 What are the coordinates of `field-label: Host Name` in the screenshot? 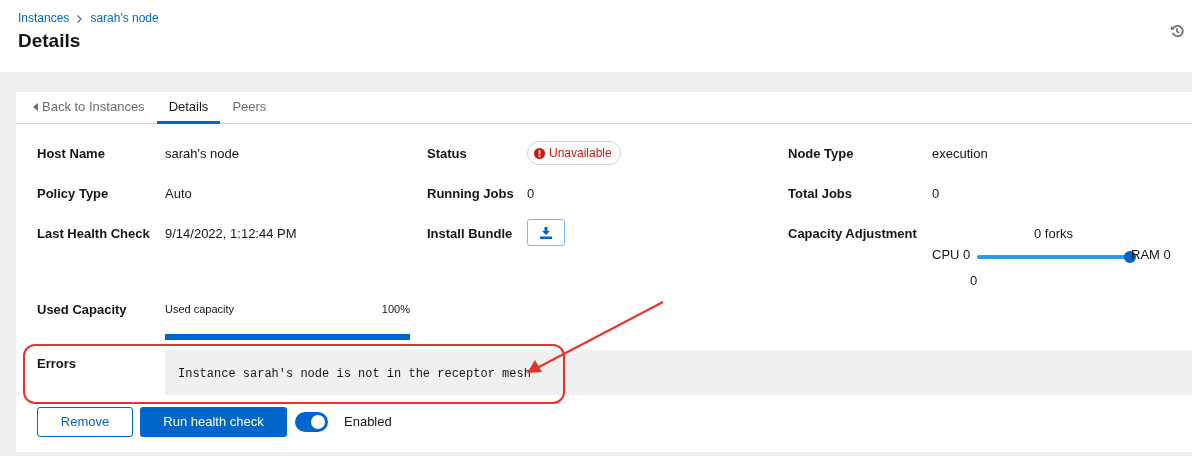 It's located at (71, 154).